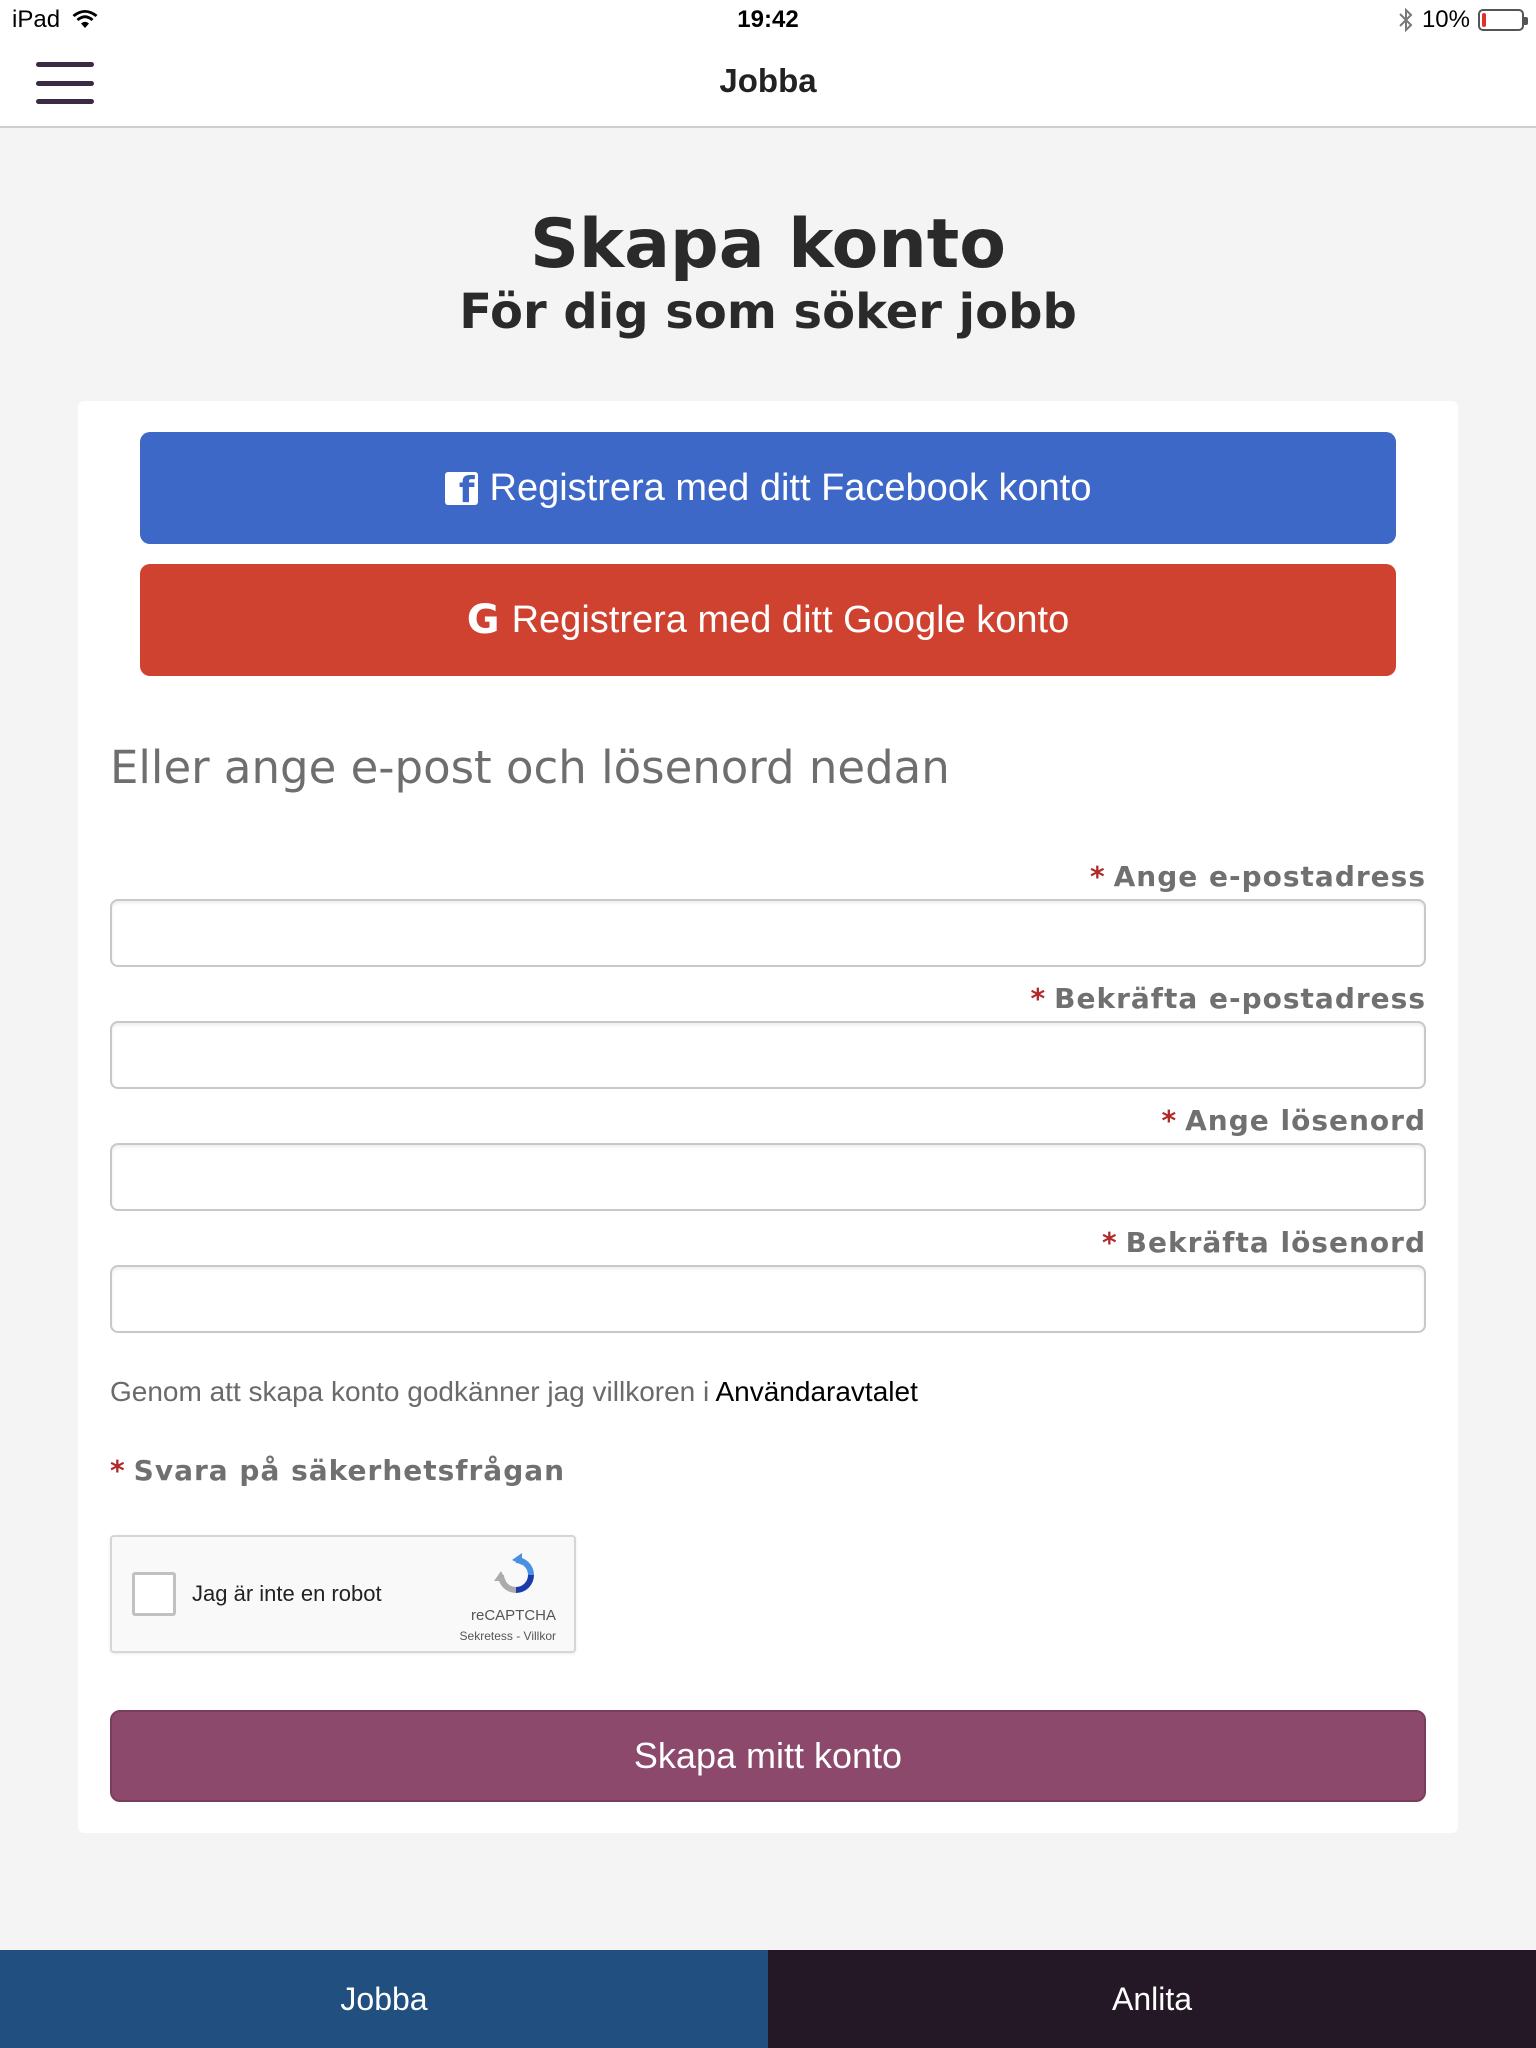 The width and height of the screenshot is (1536, 2048). What do you see at coordinates (1269, 876) in the screenshot?
I see `email-label-text: Ange e-postadress` at bounding box center [1269, 876].